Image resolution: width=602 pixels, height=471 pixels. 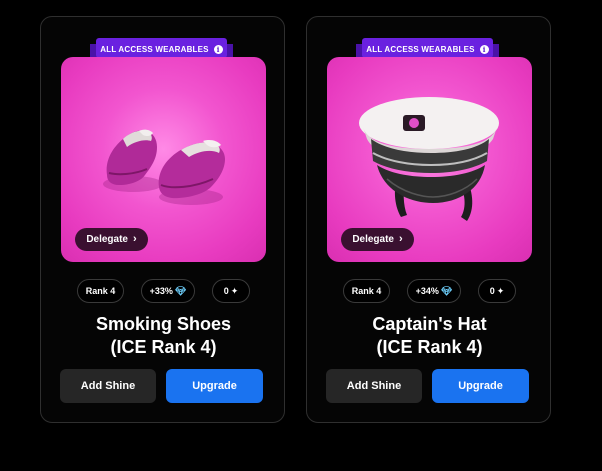 I want to click on stats-row: Rank 4 +34% 💎︎ 0 ✦, so click(x=429, y=291).